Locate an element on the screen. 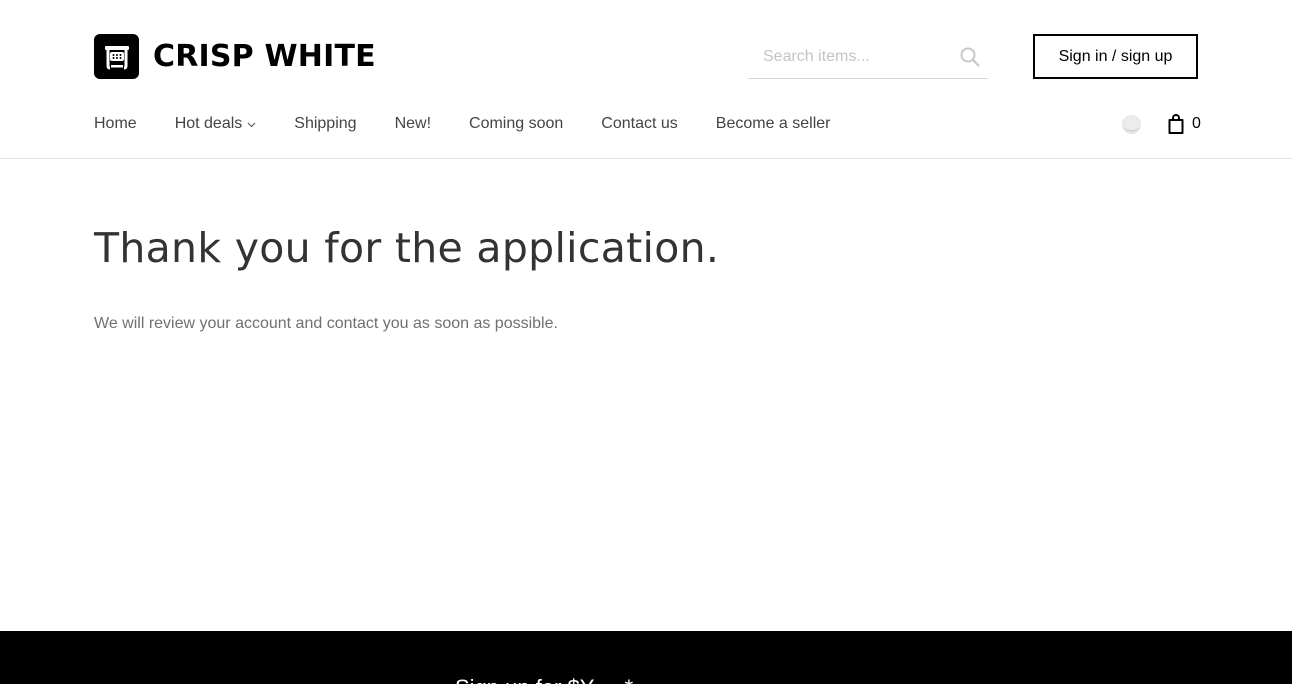 This screenshot has width=1292, height=684. search-box is located at coordinates (868, 57).